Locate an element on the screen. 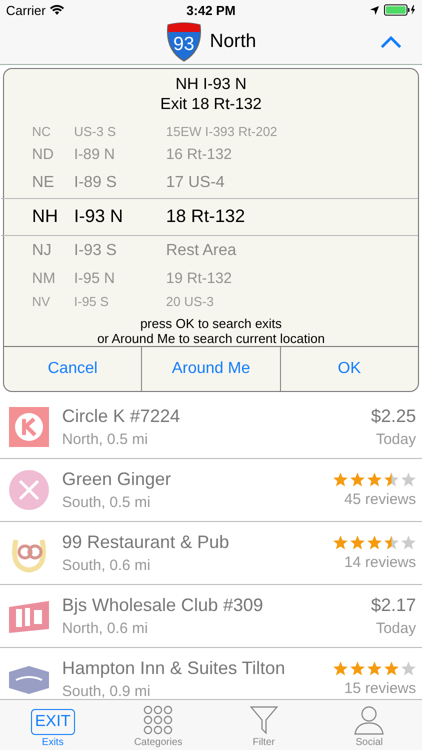  location-arrow-icon is located at coordinates (374, 10).